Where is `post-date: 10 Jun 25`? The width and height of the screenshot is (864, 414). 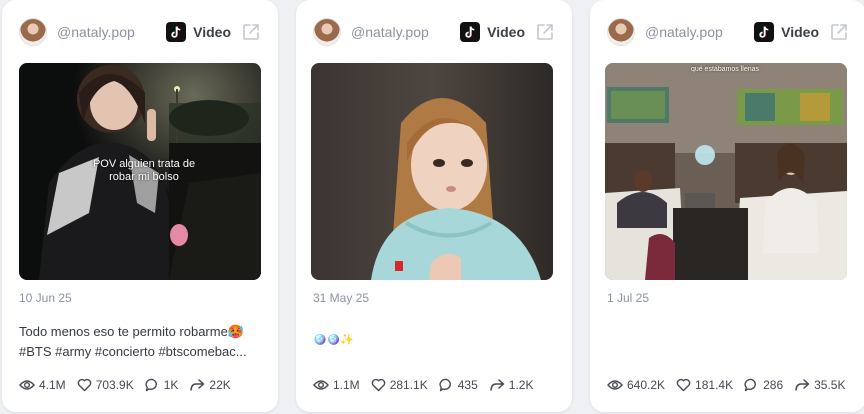 post-date: 10 Jun 25 is located at coordinates (45, 298).